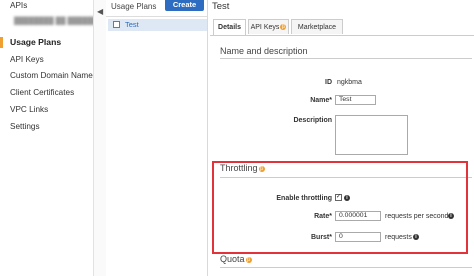 This screenshot has height=276, width=474. I want to click on sidebar-item-blurred: ████████ ██ ██████, so click(56, 21).